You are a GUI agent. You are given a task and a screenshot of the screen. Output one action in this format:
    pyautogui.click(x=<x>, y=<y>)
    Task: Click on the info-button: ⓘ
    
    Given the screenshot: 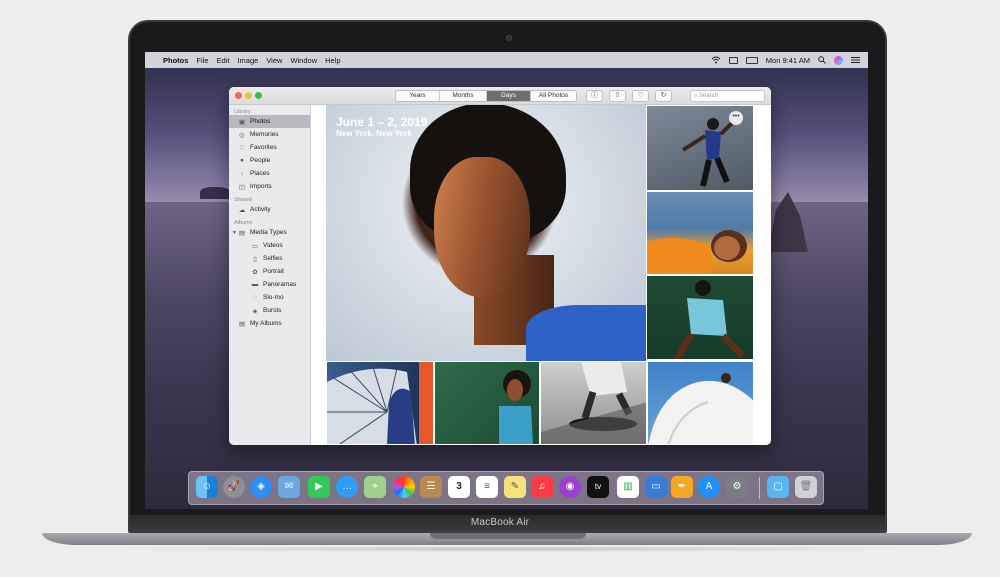 What is the action you would take?
    pyautogui.click(x=594, y=96)
    